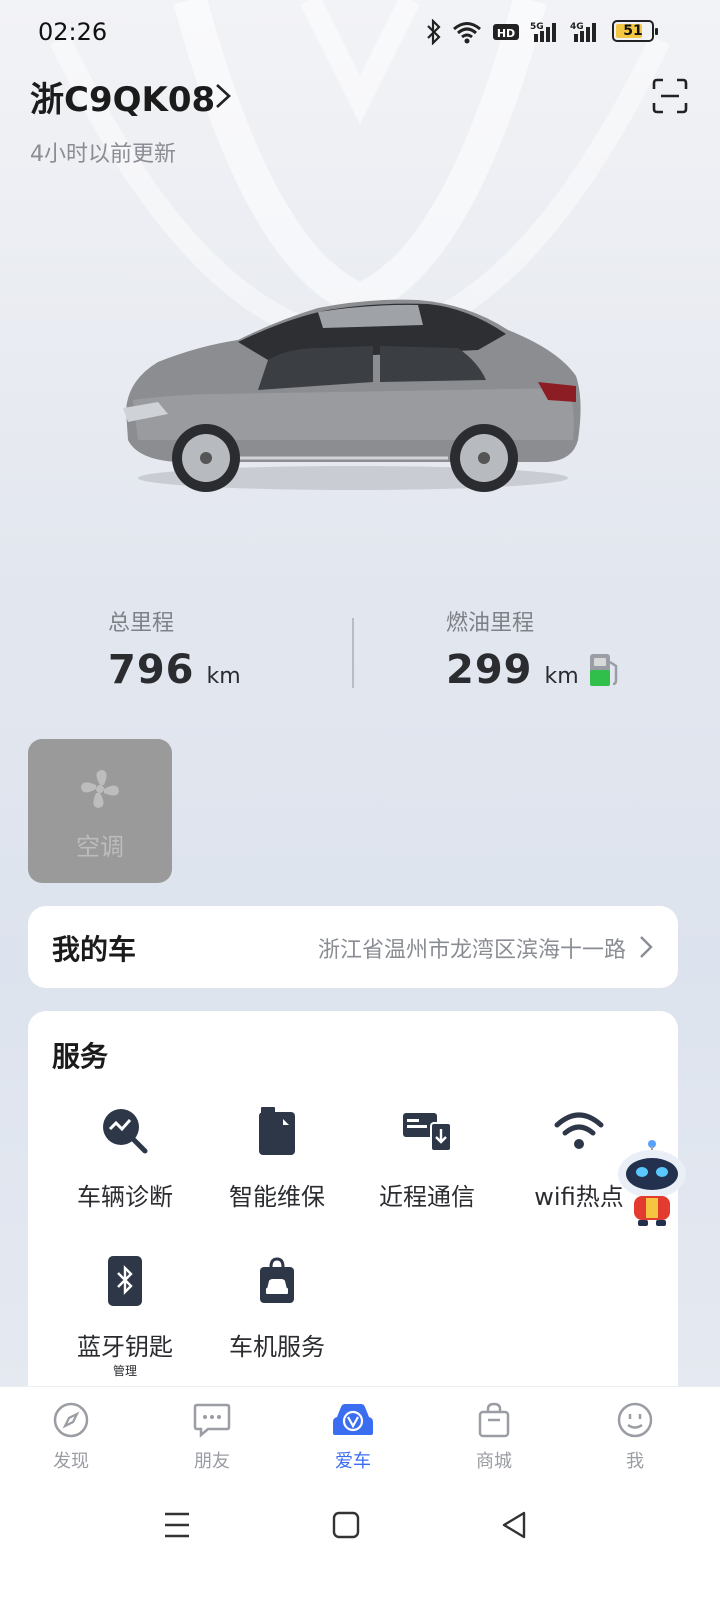 The width and height of the screenshot is (720, 1600). Describe the element at coordinates (122, 96) in the screenshot. I see `vehicle-plate: 浙C9QK08` at that location.